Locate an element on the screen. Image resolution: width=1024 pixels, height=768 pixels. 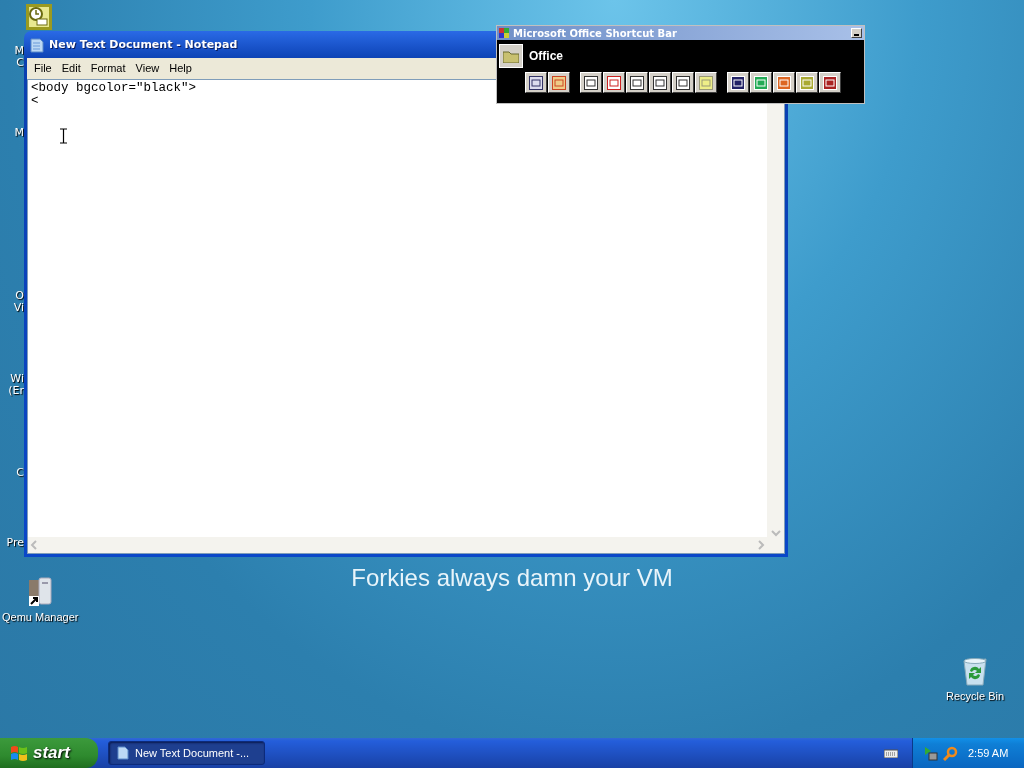
start-button: start is located at coordinates (49, 753).